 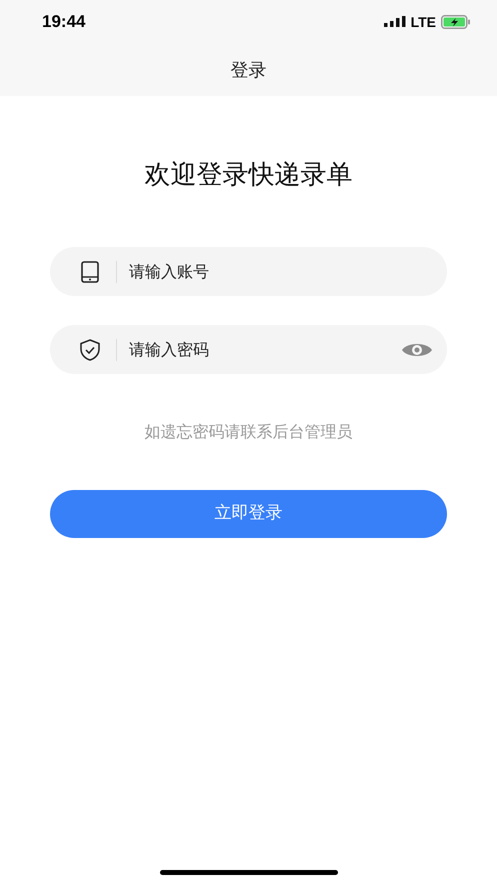 What do you see at coordinates (90, 350) in the screenshot?
I see `shield-check-icon` at bounding box center [90, 350].